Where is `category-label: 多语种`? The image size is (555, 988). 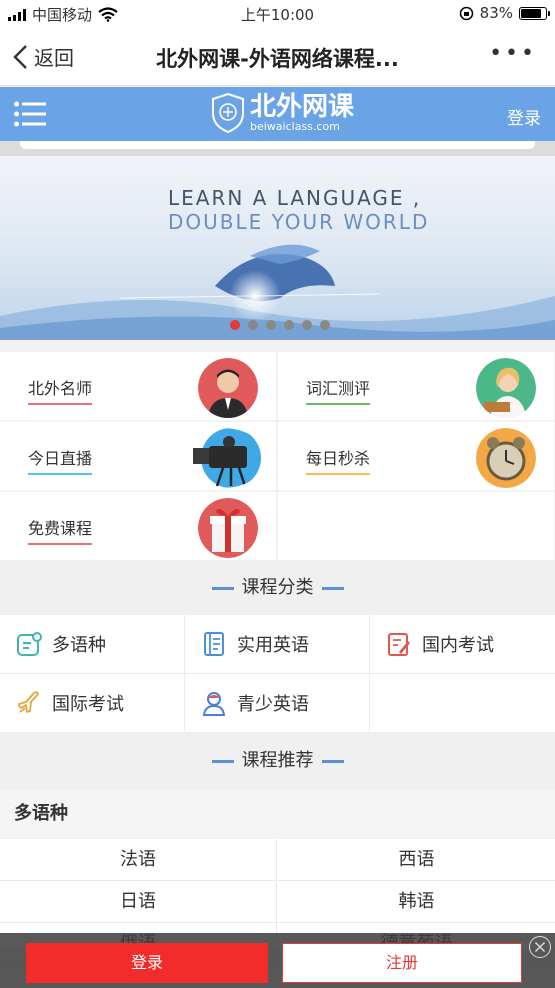 category-label: 多语种 is located at coordinates (79, 645).